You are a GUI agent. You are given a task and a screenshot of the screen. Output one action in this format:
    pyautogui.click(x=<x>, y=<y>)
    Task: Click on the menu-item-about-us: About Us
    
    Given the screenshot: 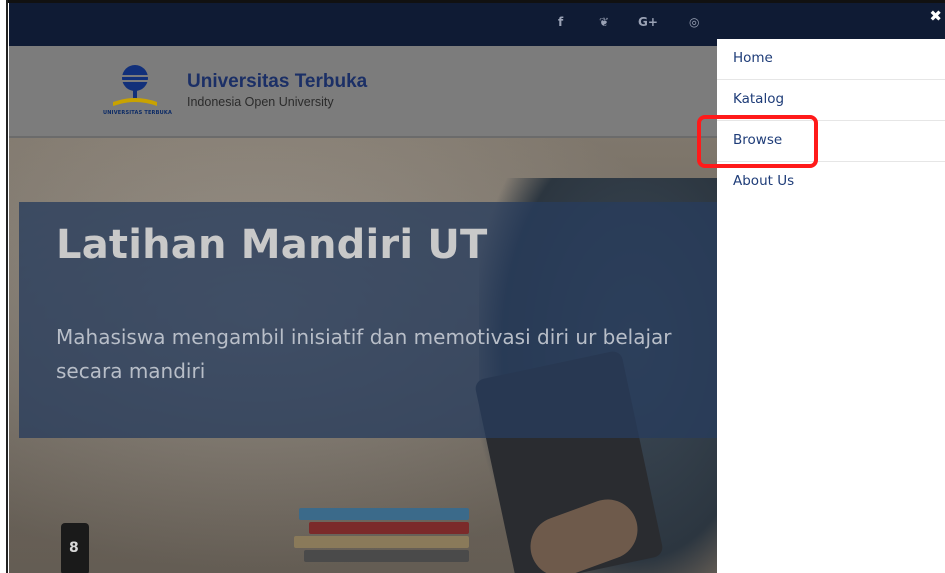 What is the action you would take?
    pyautogui.click(x=831, y=182)
    